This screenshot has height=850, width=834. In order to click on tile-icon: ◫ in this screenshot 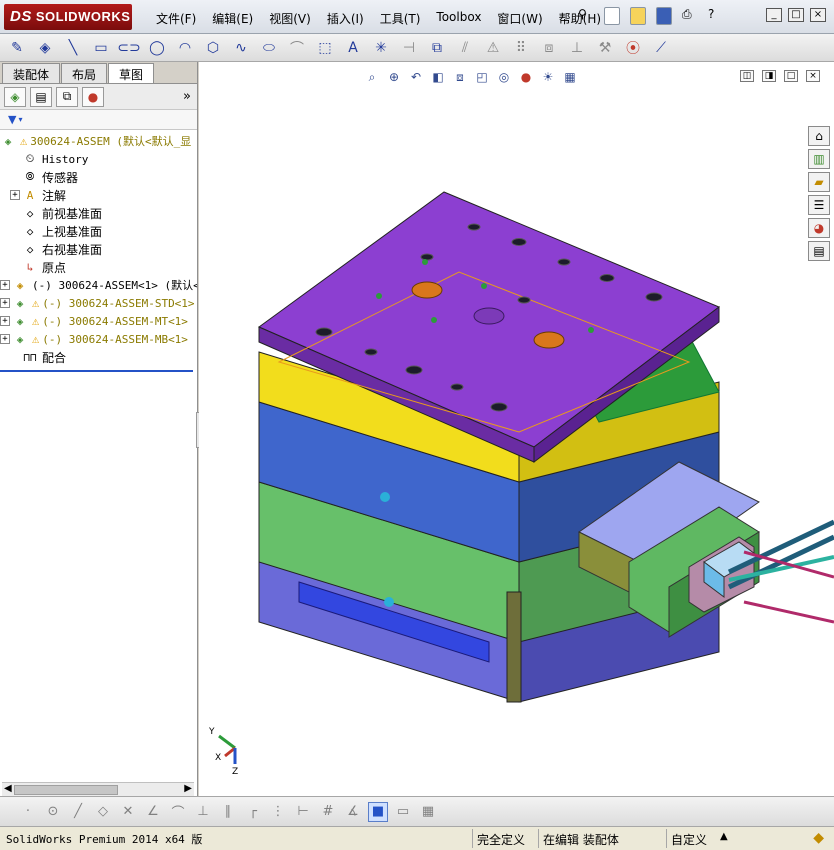, I will do `click(747, 76)`.